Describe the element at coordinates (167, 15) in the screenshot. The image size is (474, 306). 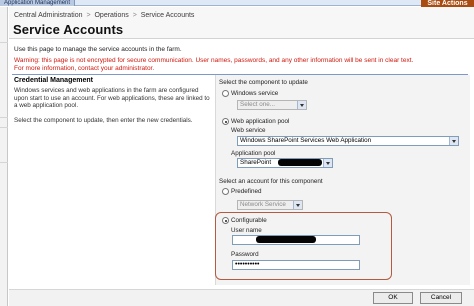
I see `breadcrumb-current: Service Accounts` at that location.